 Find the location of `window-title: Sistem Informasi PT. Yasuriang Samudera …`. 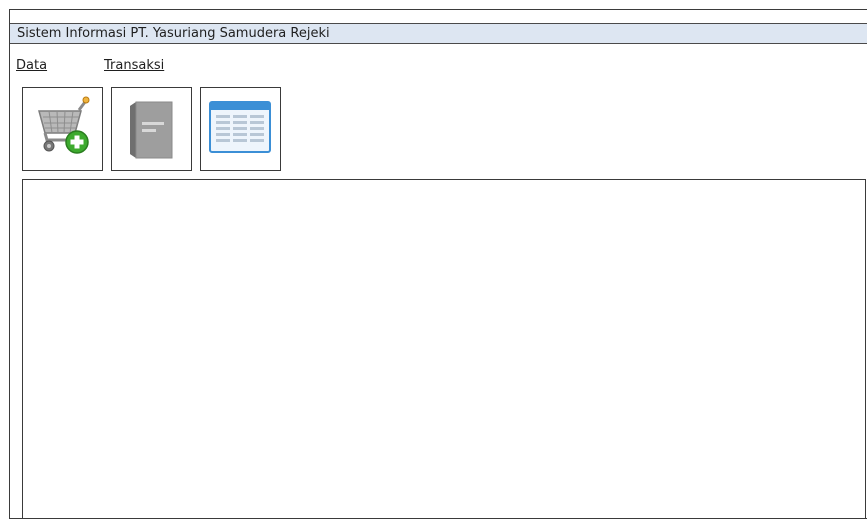

window-title: Sistem Informasi PT. Yasuriang Samudera … is located at coordinates (173, 33).